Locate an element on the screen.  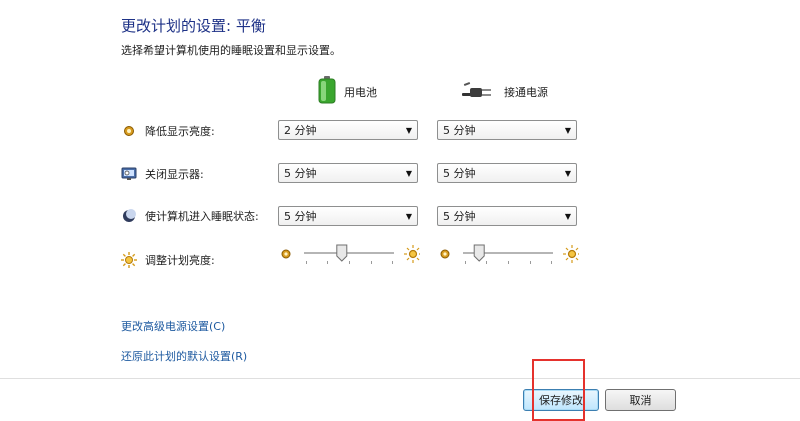
save-changes-button: 保存修改 is located at coordinates (561, 400).